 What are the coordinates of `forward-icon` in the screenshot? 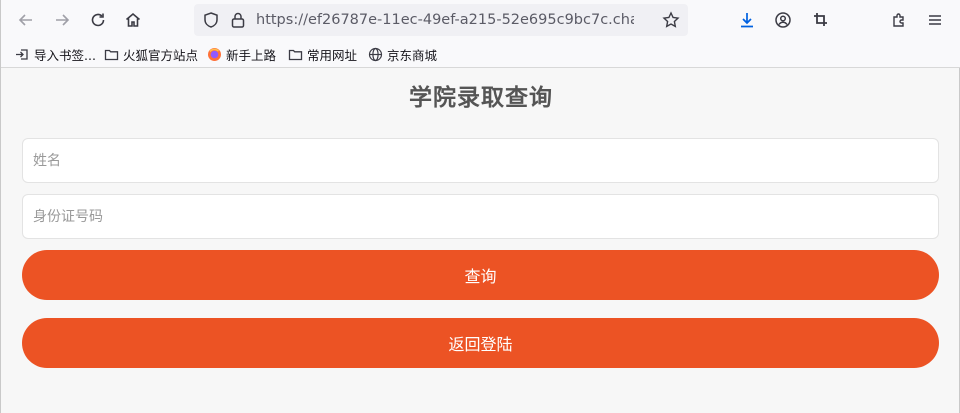 It's located at (62, 20).